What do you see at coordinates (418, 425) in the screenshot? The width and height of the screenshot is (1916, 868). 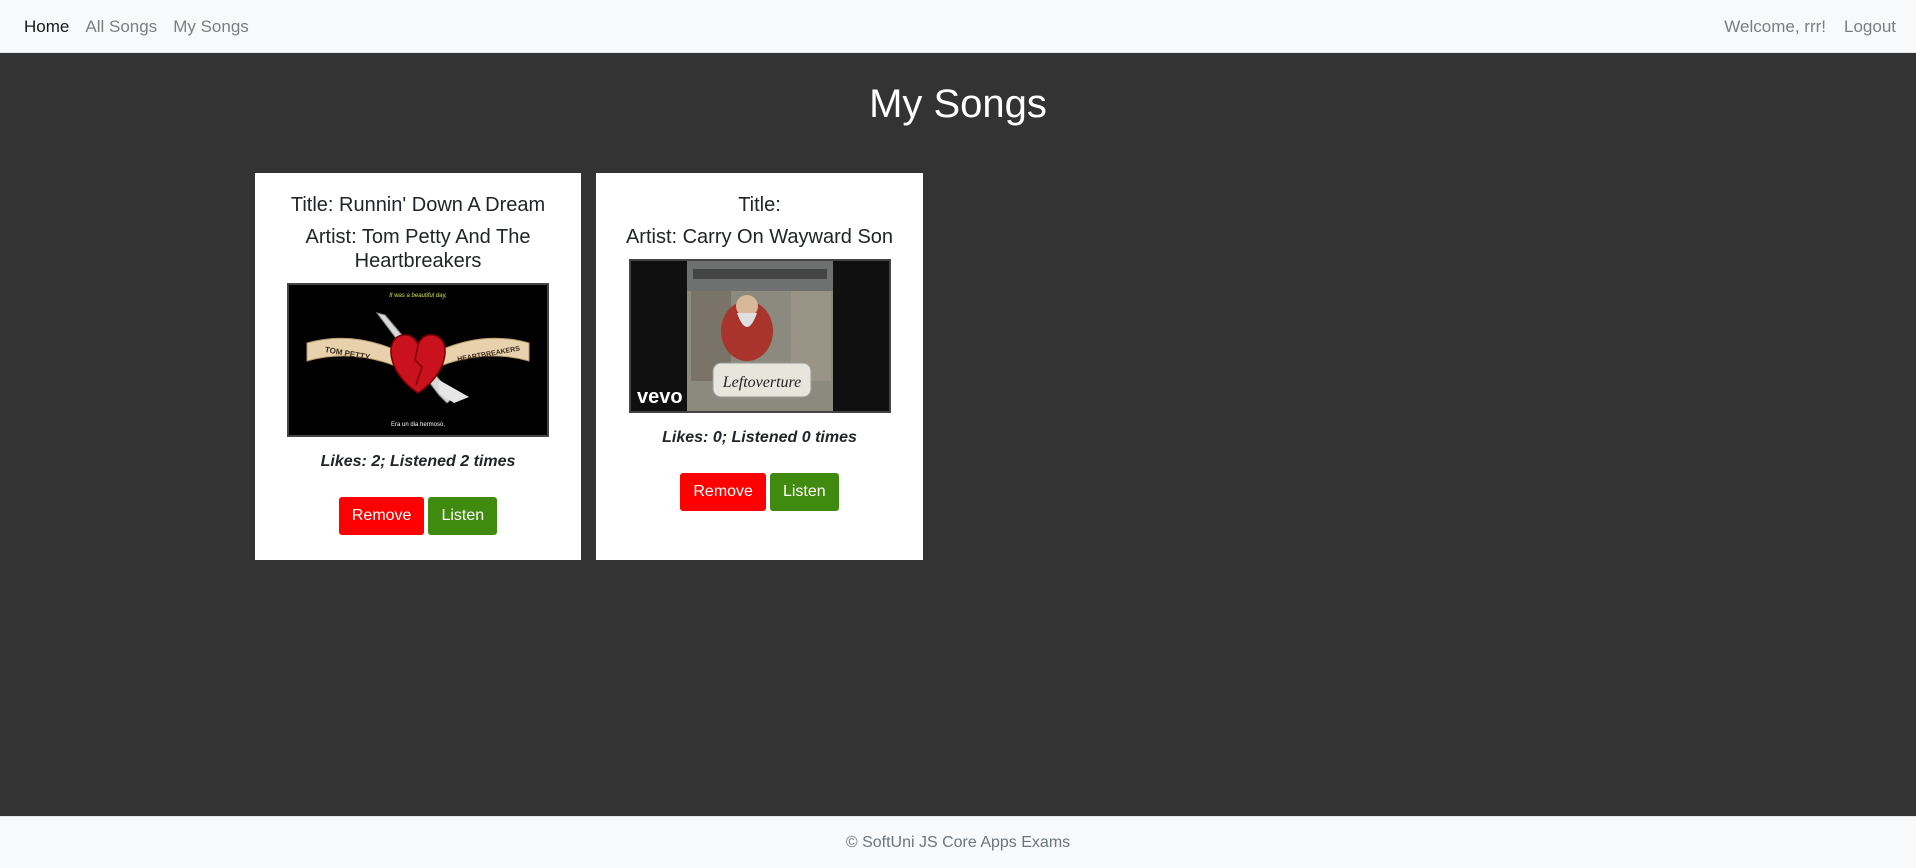 I see `thumb-bottom-text: Era un dia hermoso,` at bounding box center [418, 425].